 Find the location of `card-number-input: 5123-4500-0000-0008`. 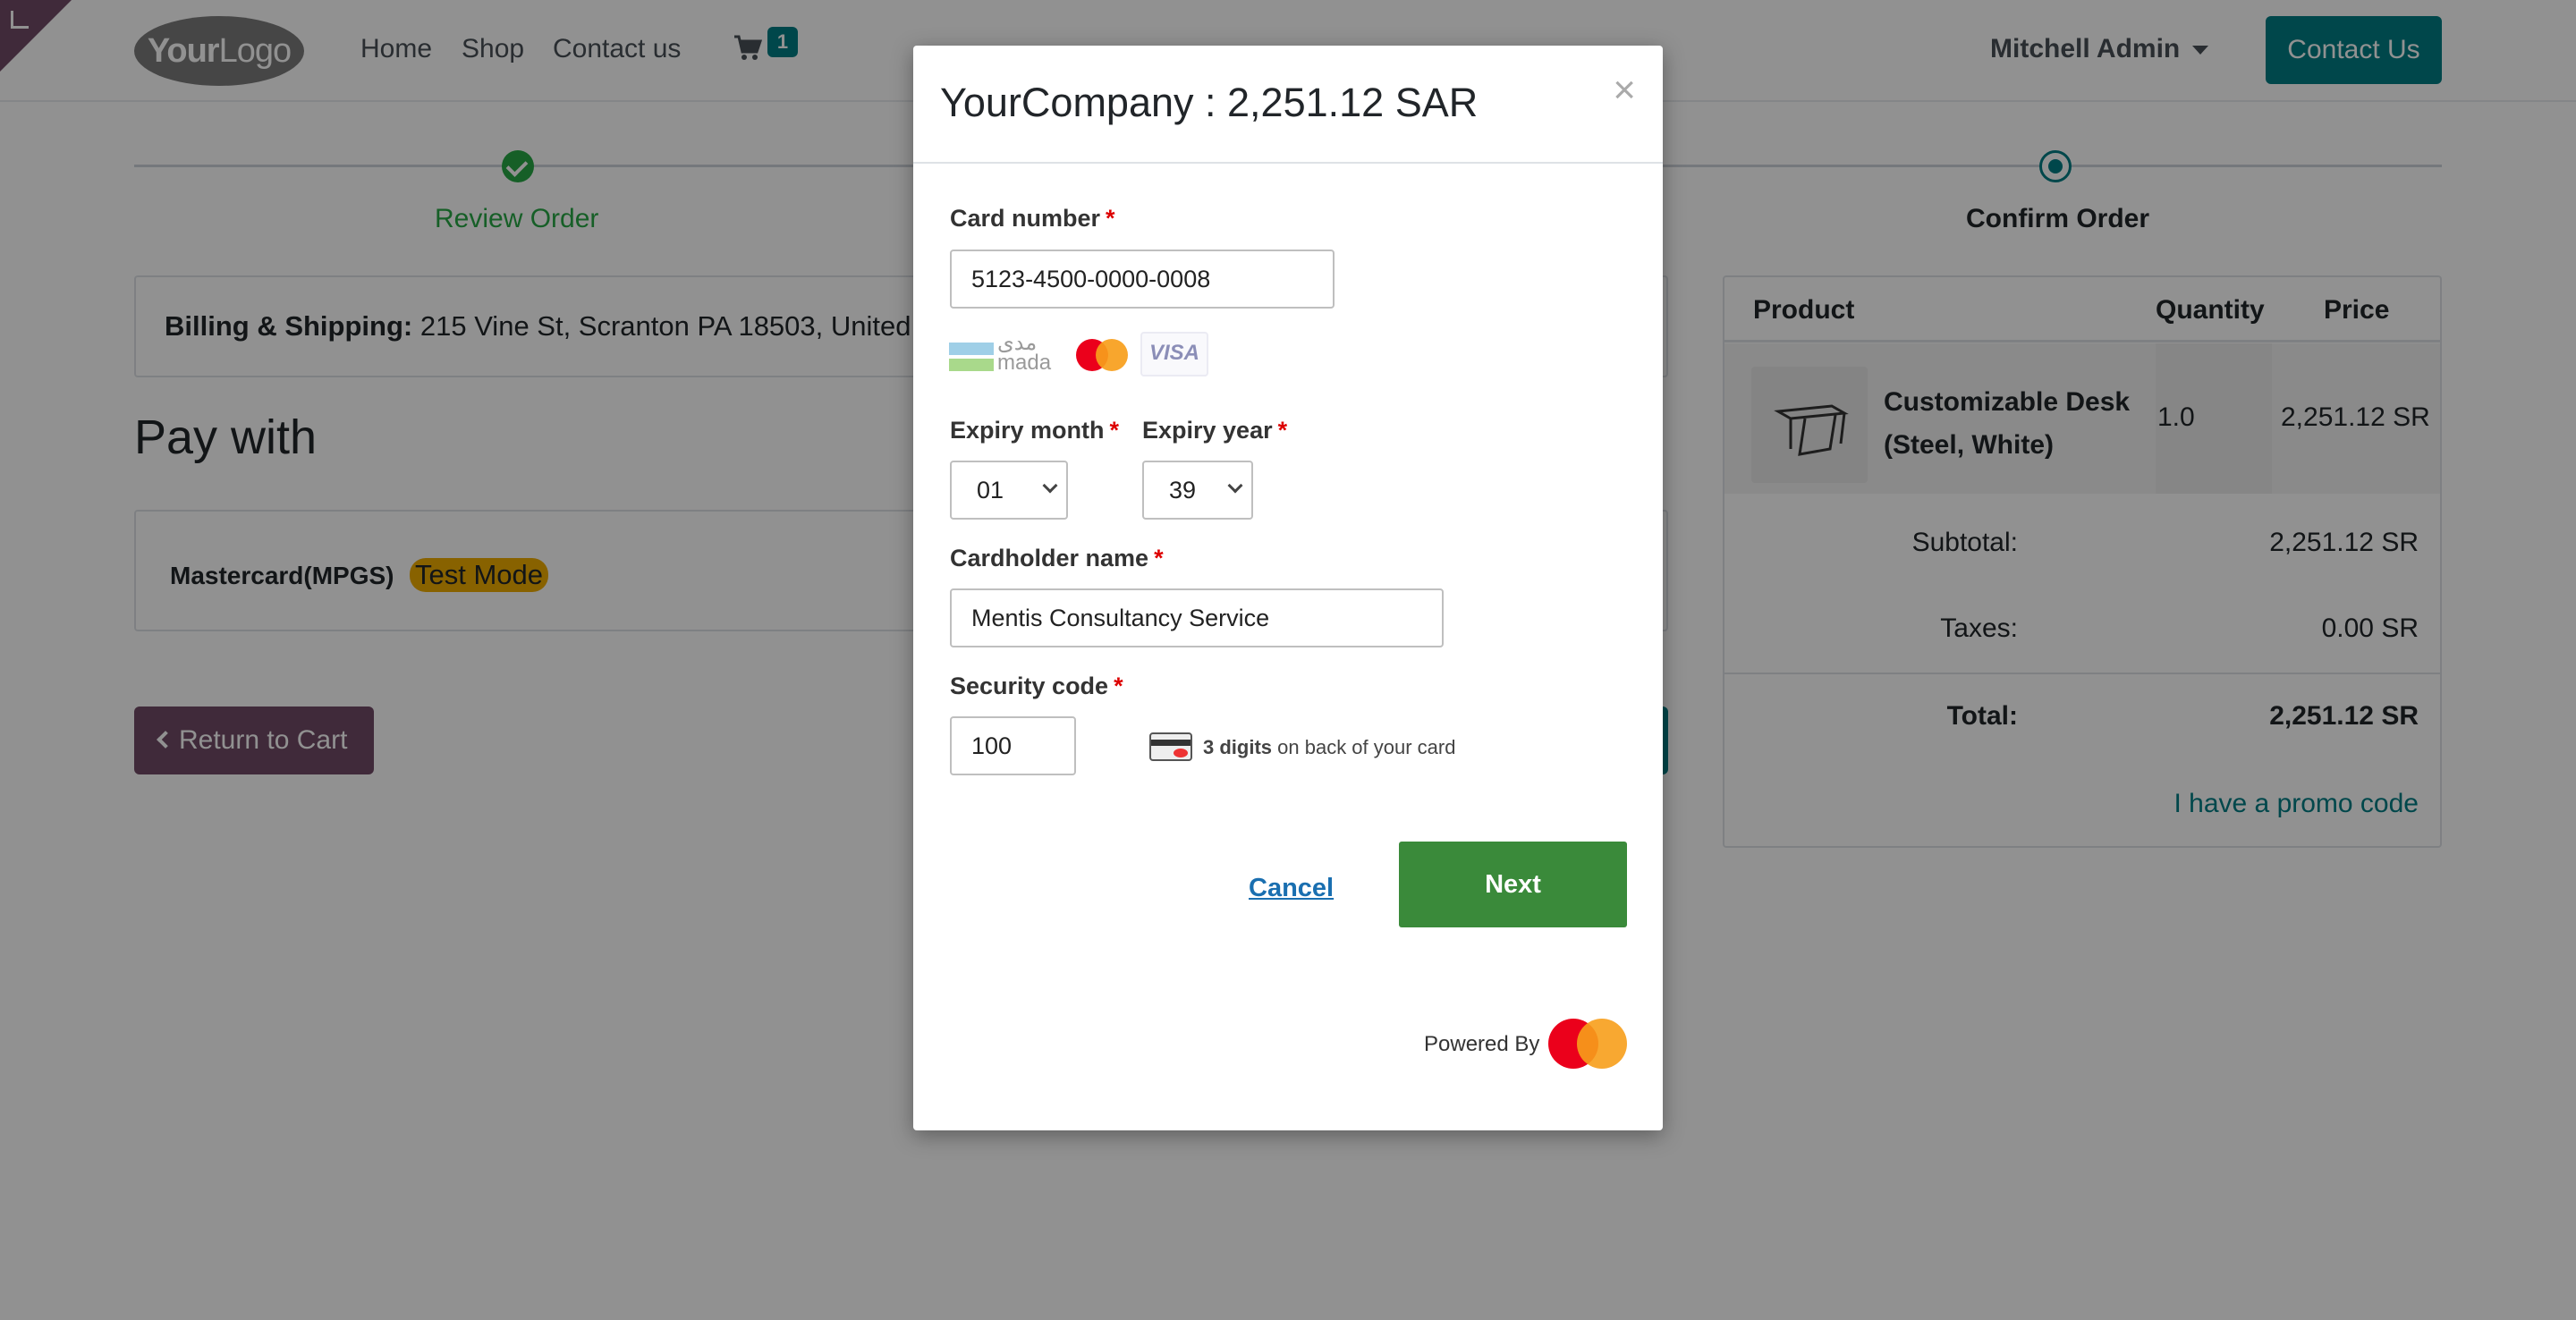

card-number-input: 5123-4500-0000-0008 is located at coordinates (1142, 279).